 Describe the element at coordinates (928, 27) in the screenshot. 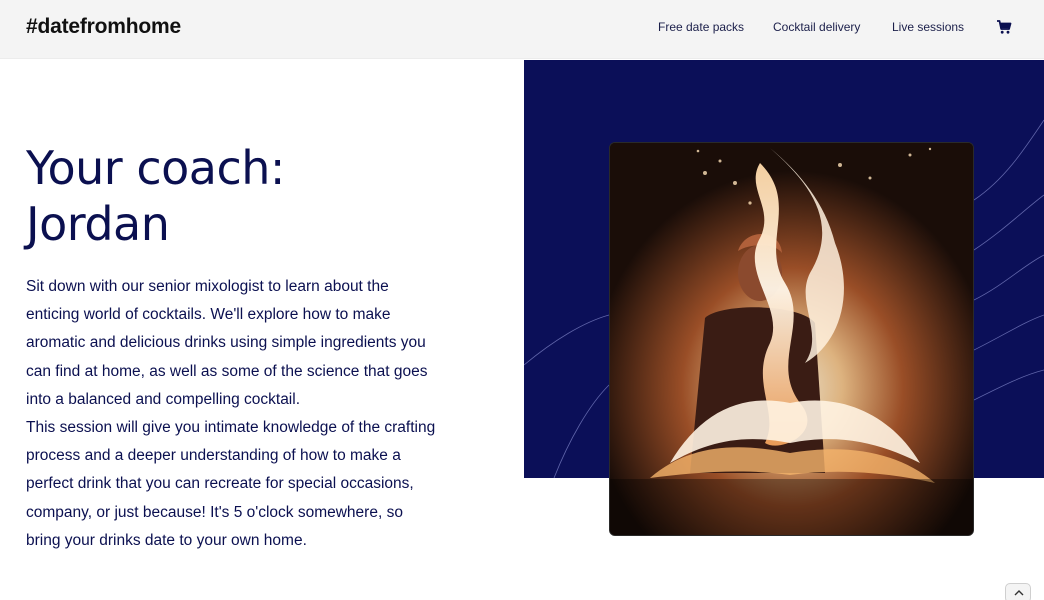

I see `nav-live-sessions: Live sessions` at that location.